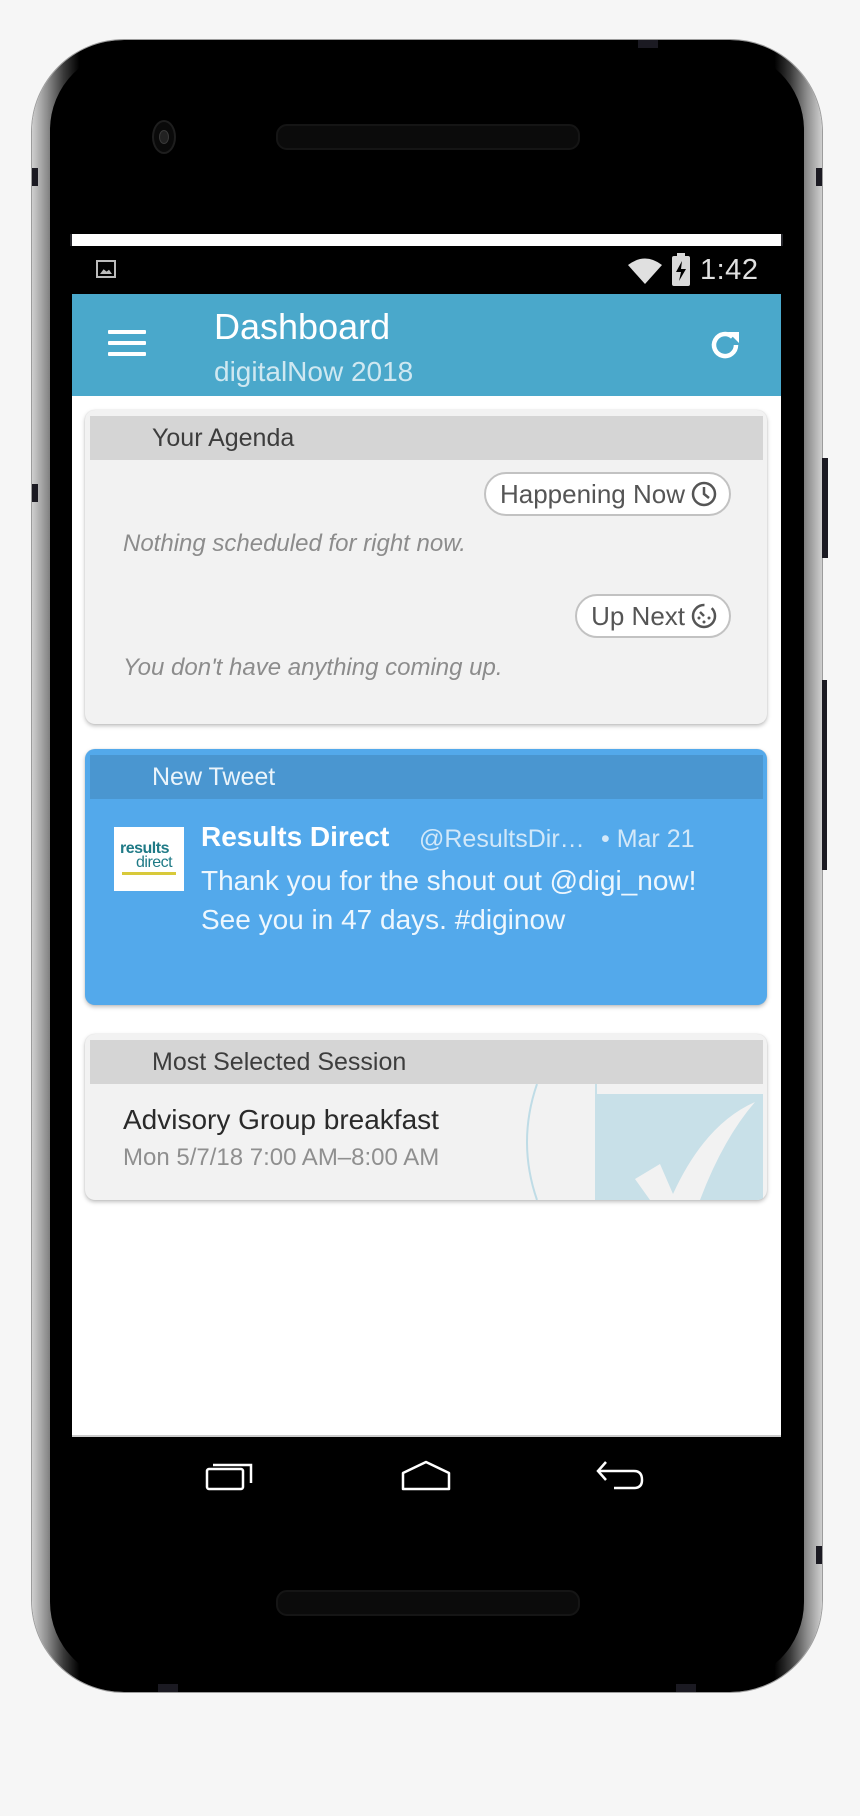 The image size is (860, 1816). What do you see at coordinates (644, 1142) in the screenshot?
I see `checkmark-icon` at bounding box center [644, 1142].